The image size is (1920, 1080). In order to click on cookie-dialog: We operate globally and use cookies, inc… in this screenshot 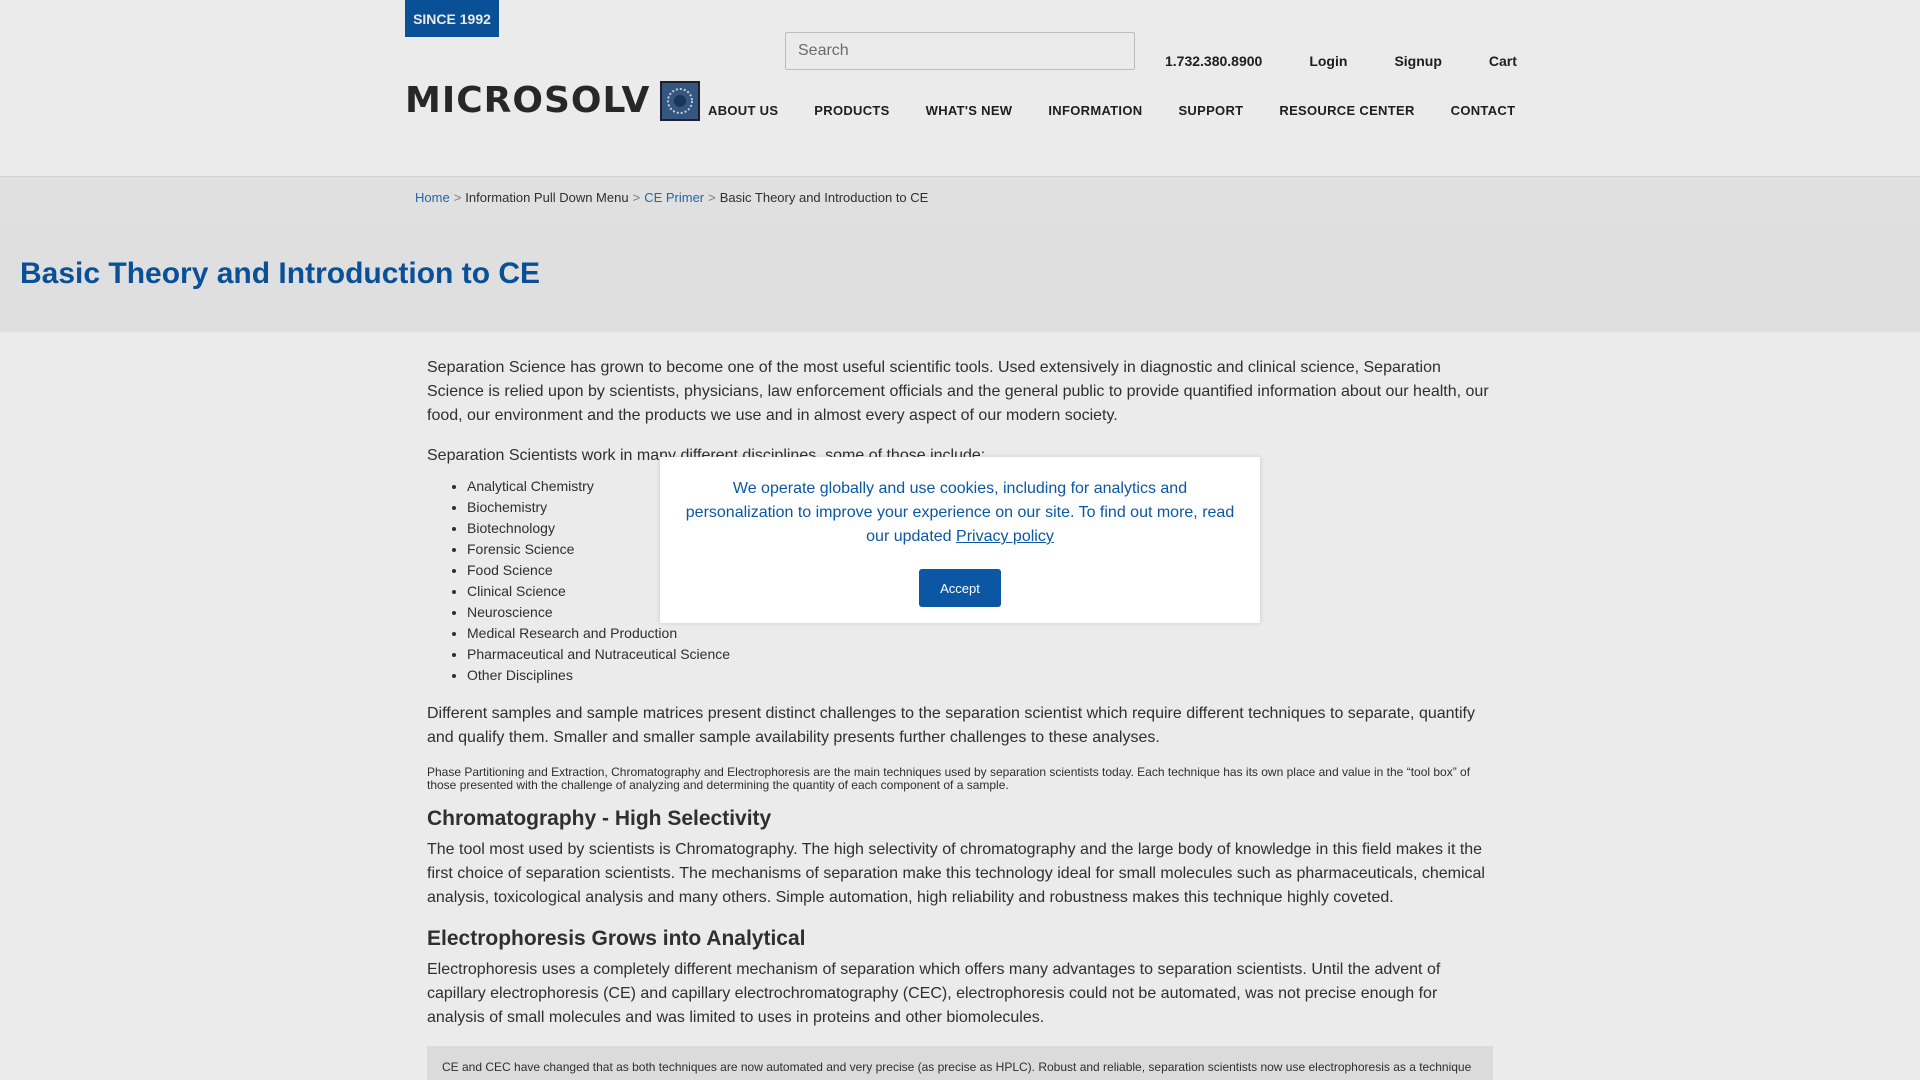, I will do `click(960, 540)`.